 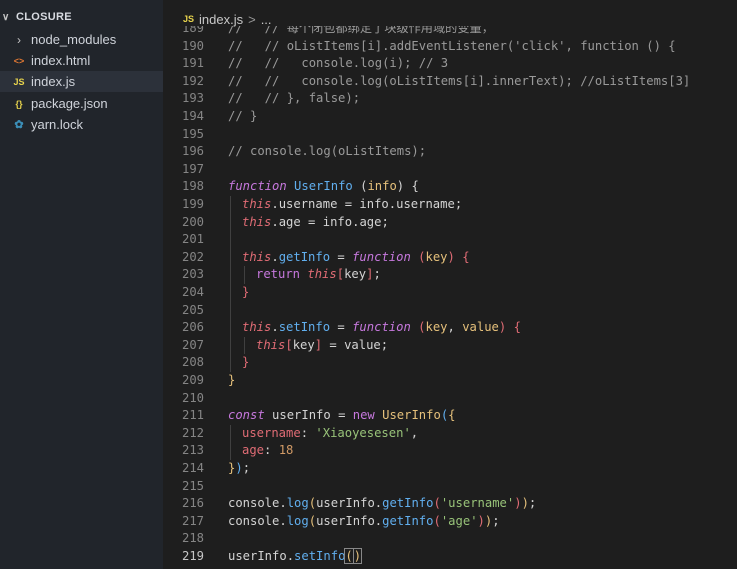 I want to click on code-line: 201, so click(x=450, y=240).